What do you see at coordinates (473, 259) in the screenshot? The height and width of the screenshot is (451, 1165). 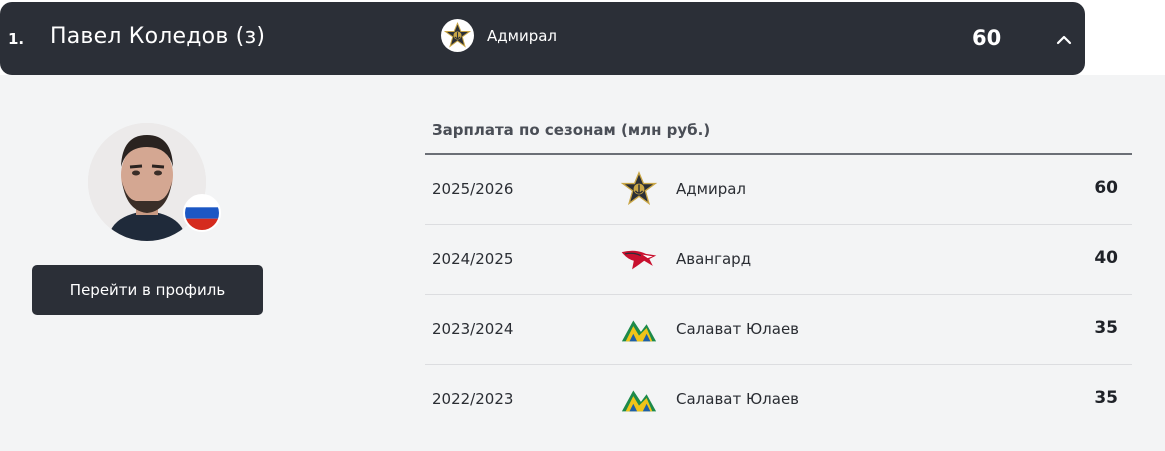 I see `season-label: 2024/2025` at bounding box center [473, 259].